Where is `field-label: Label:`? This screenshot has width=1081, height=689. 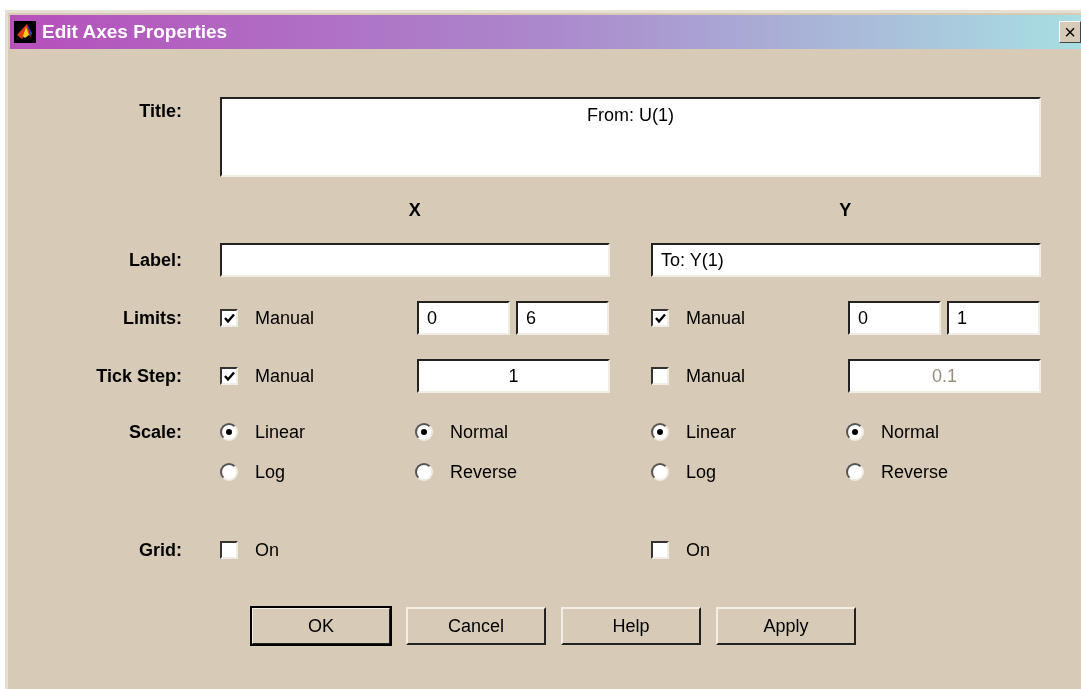
field-label: Label: is located at coordinates (155, 260).